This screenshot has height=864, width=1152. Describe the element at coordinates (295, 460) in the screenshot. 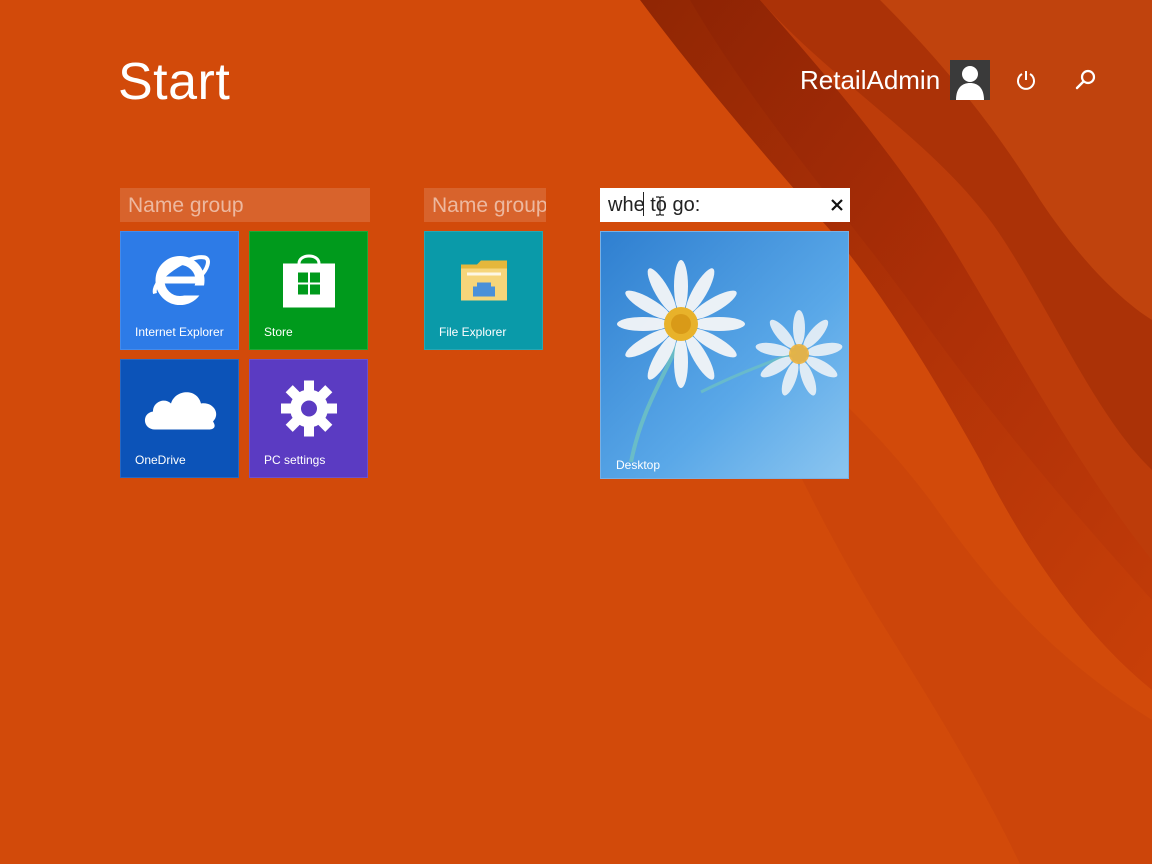

I see `tile-label: PC settings` at that location.